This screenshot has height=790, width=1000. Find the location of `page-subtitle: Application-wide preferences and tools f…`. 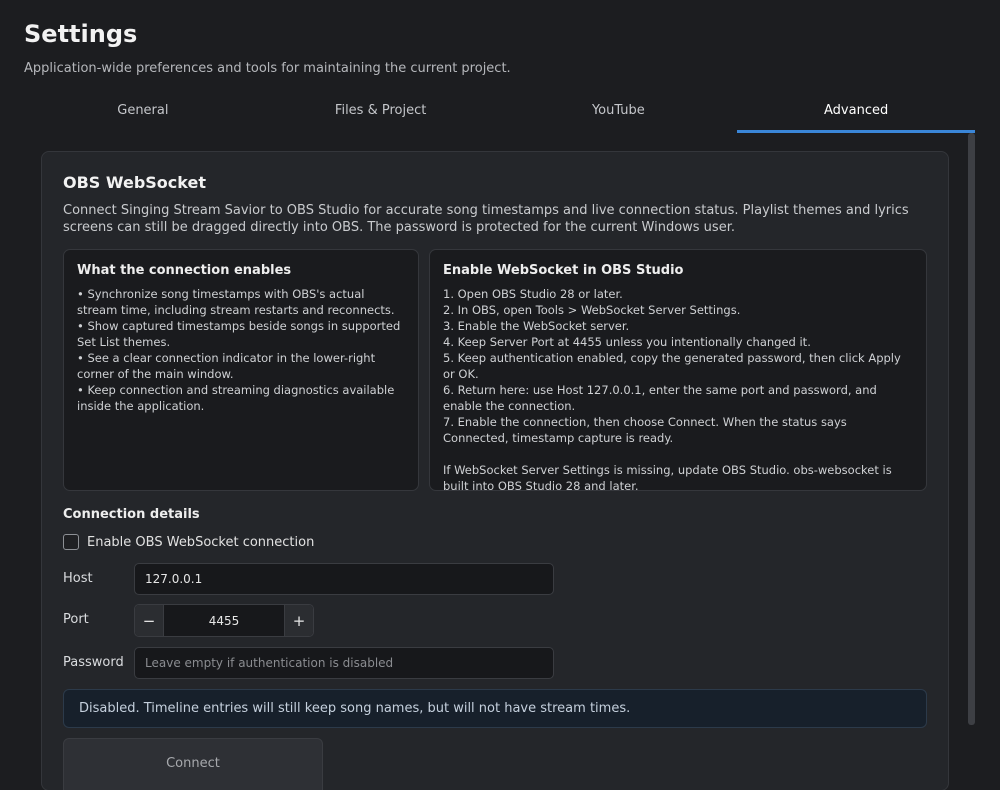

page-subtitle: Application-wide preferences and tools f… is located at coordinates (267, 68).